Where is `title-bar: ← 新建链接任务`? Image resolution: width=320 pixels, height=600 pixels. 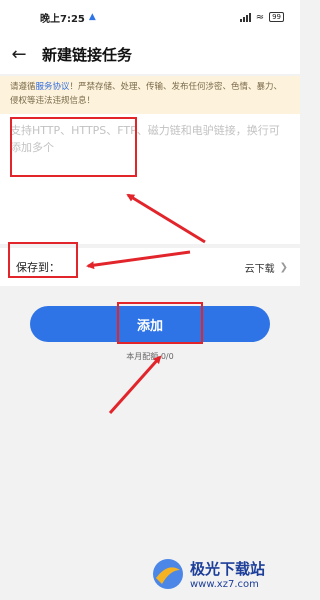 title-bar: ← 新建链接任务 is located at coordinates (150, 54).